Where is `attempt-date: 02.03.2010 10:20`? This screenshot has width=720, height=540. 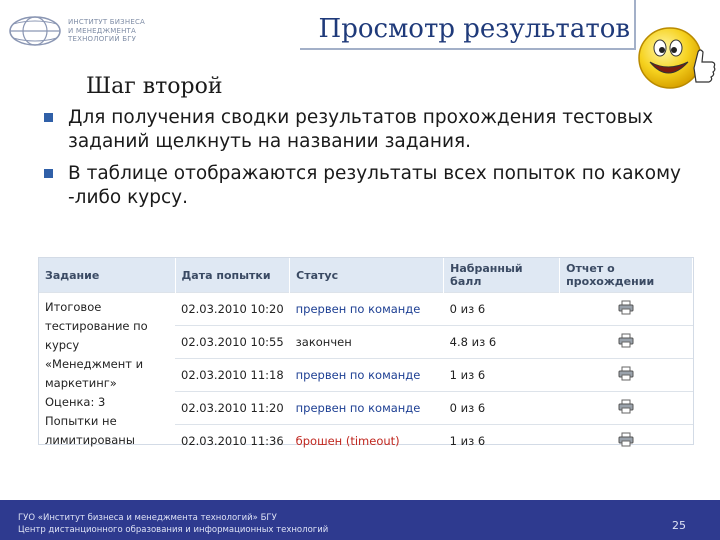
attempt-date: 02.03.2010 10:20 is located at coordinates (232, 309).